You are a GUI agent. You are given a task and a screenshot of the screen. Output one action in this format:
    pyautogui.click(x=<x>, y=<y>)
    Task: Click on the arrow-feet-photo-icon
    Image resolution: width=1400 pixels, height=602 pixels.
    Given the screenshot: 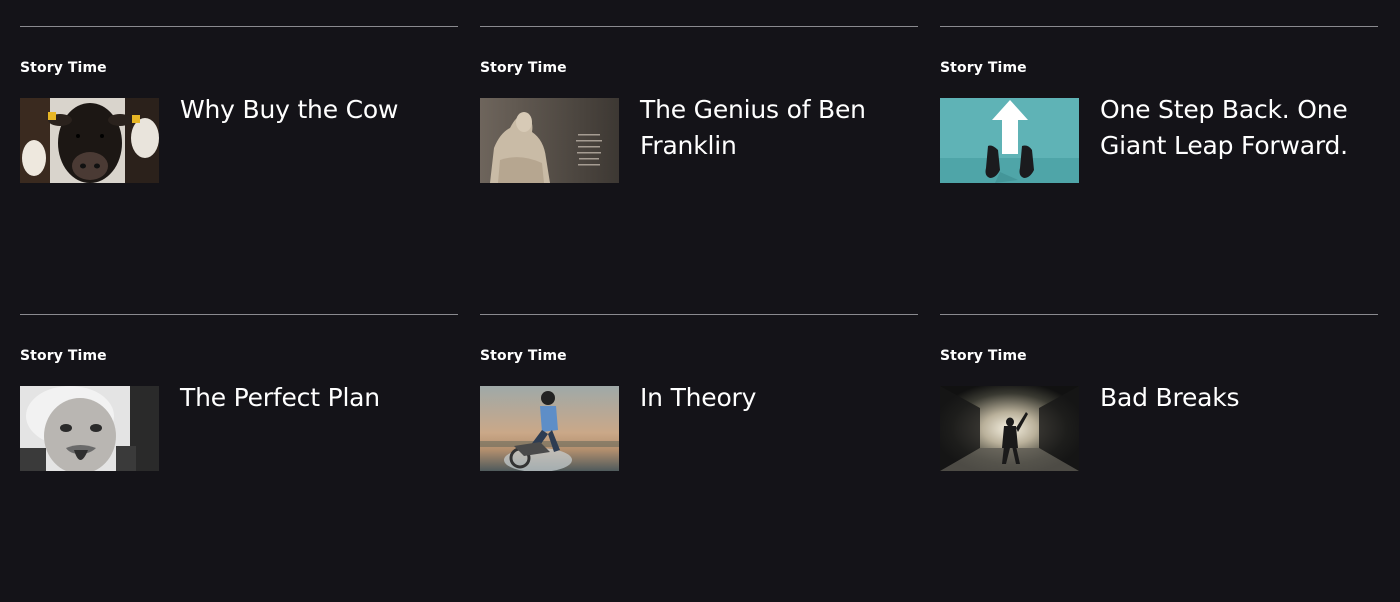 What is the action you would take?
    pyautogui.click(x=1009, y=140)
    